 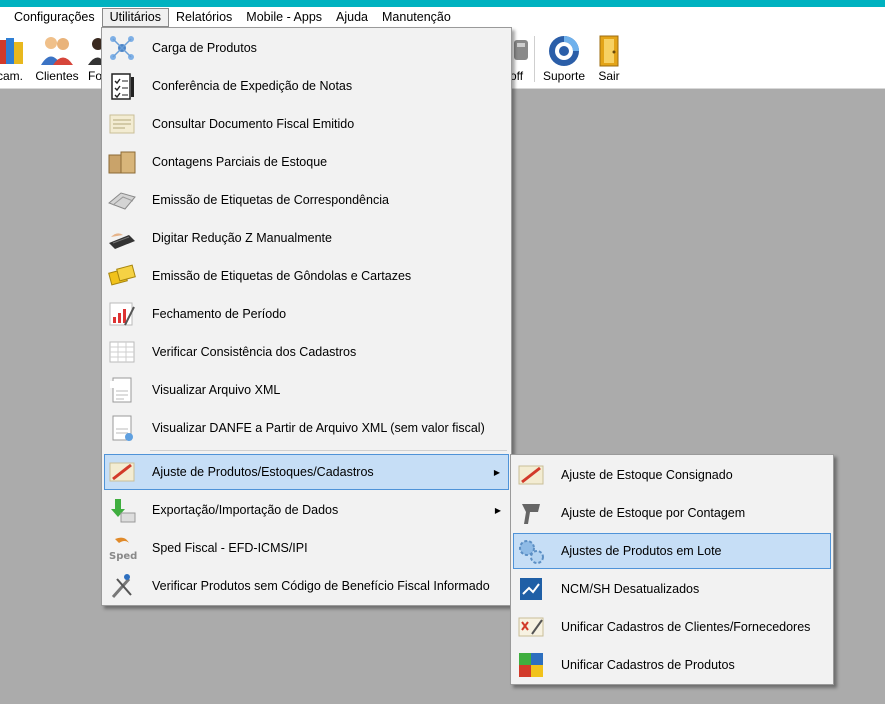 I want to click on menu-item-fechamento-periodo: Fechamento de Período, so click(x=306, y=314).